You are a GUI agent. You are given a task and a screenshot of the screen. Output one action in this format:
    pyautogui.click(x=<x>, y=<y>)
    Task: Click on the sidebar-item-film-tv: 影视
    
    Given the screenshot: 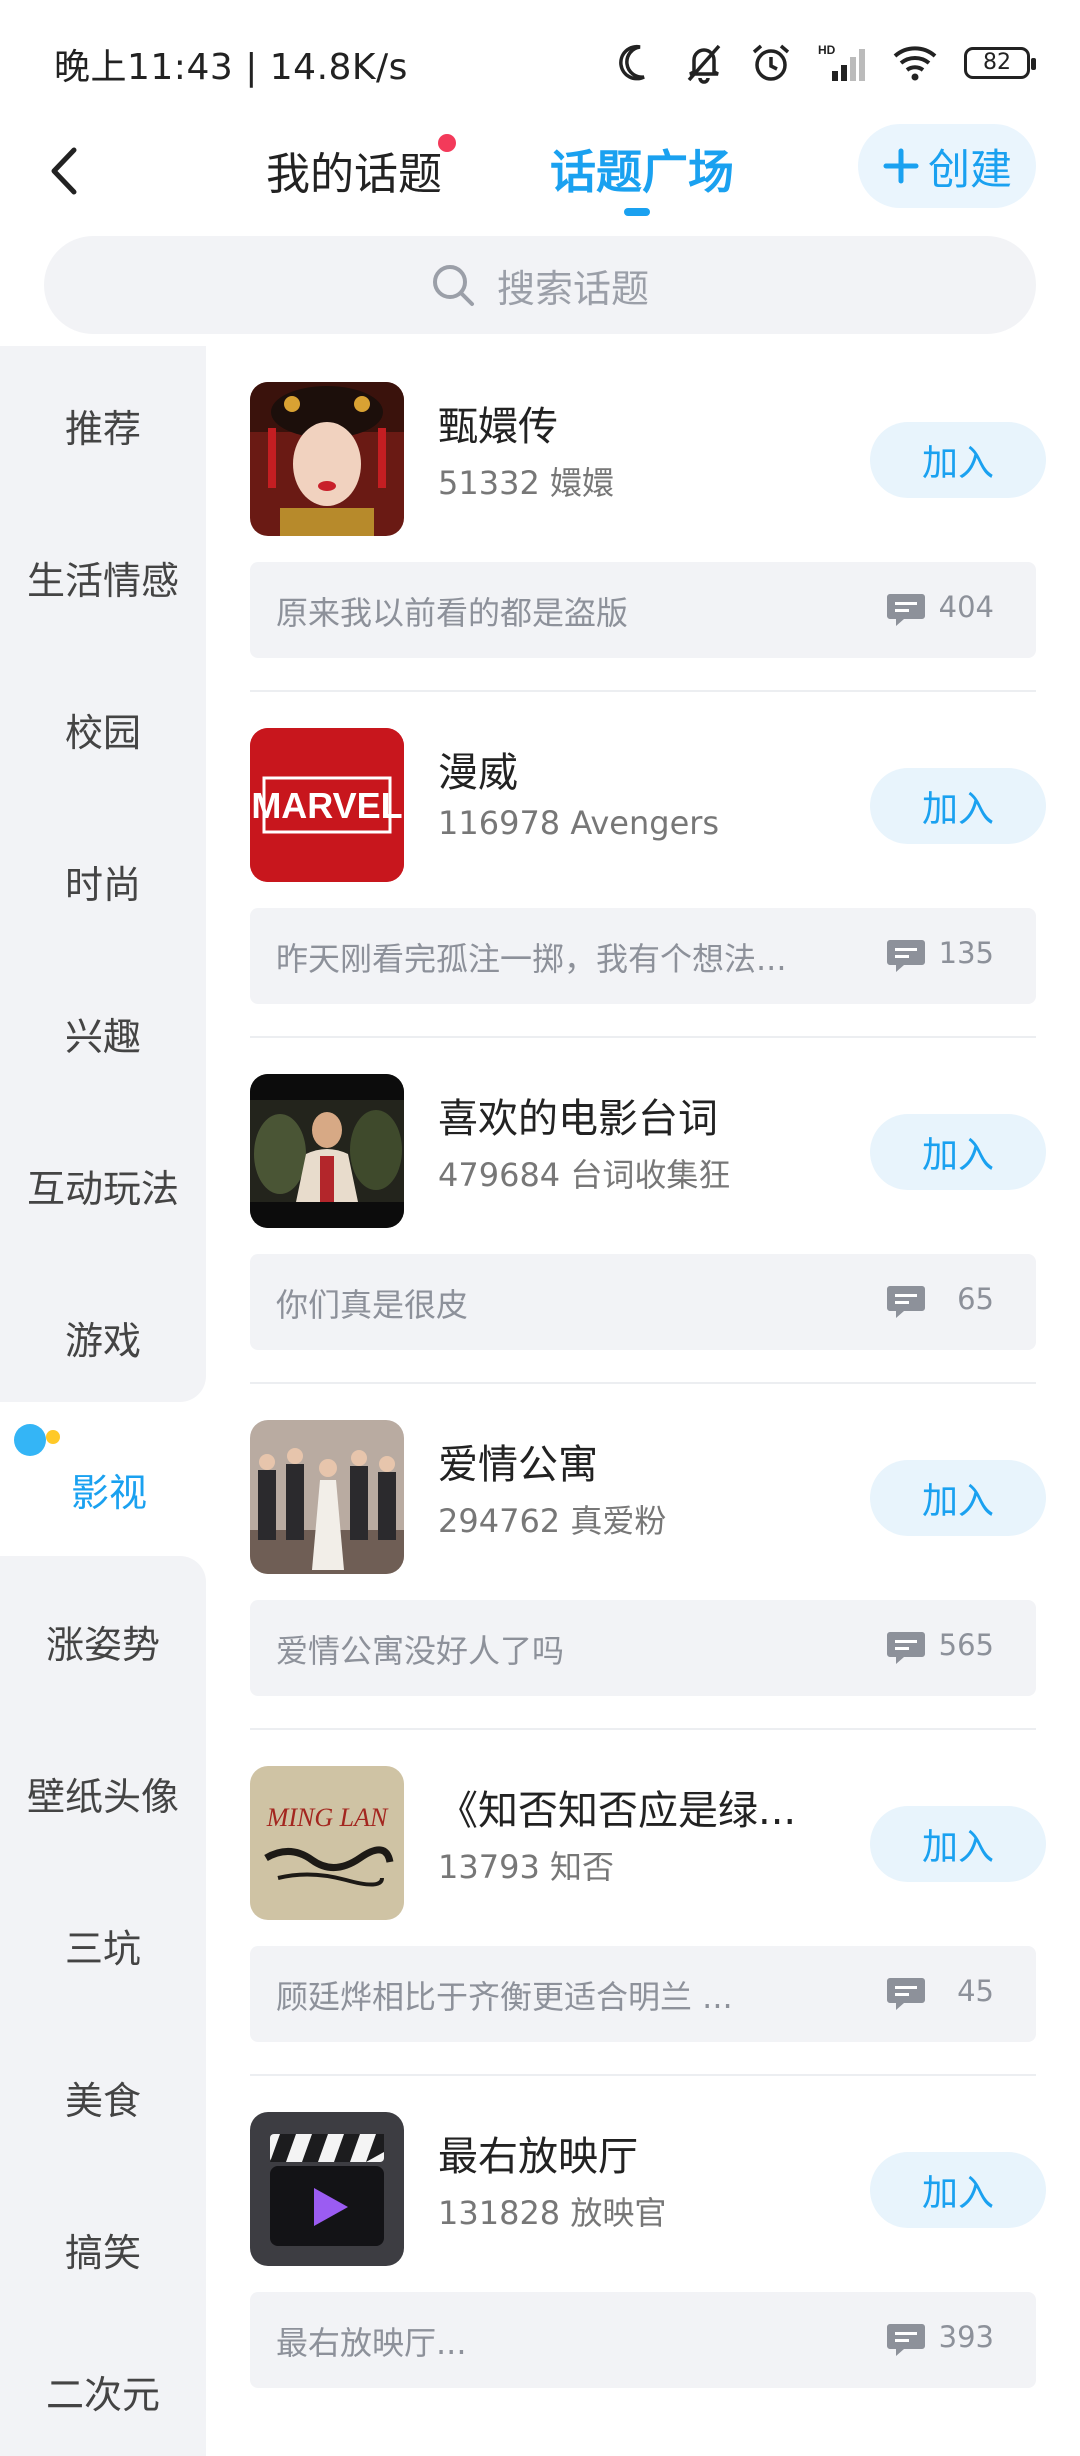 What is the action you would take?
    pyautogui.click(x=109, y=1489)
    